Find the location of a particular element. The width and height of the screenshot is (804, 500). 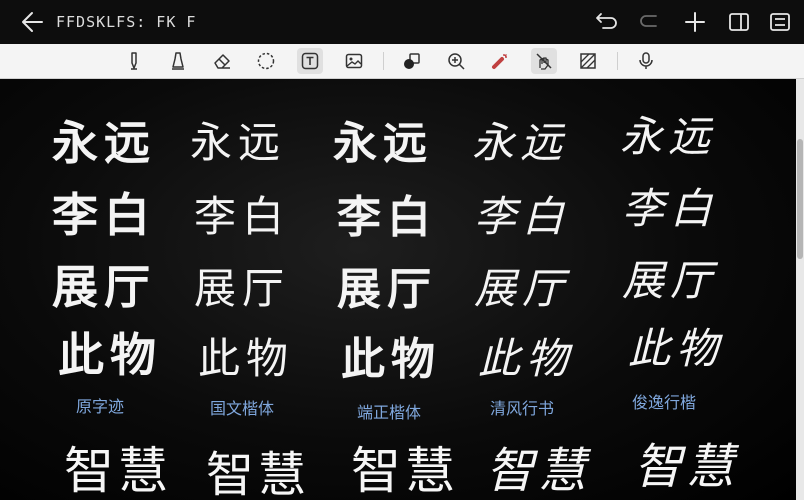

laser-pointer-icon is located at coordinates (500, 61).